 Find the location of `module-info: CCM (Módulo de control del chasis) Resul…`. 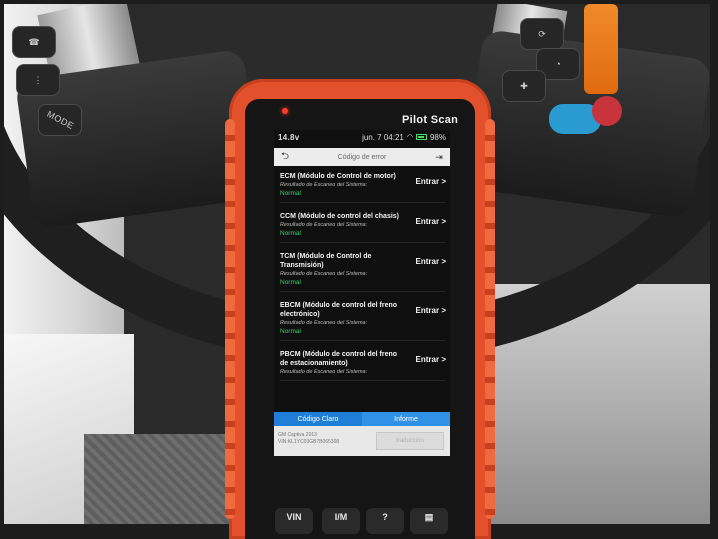

module-info: CCM (Módulo de control del chasis) Resul… is located at coordinates (341, 224).